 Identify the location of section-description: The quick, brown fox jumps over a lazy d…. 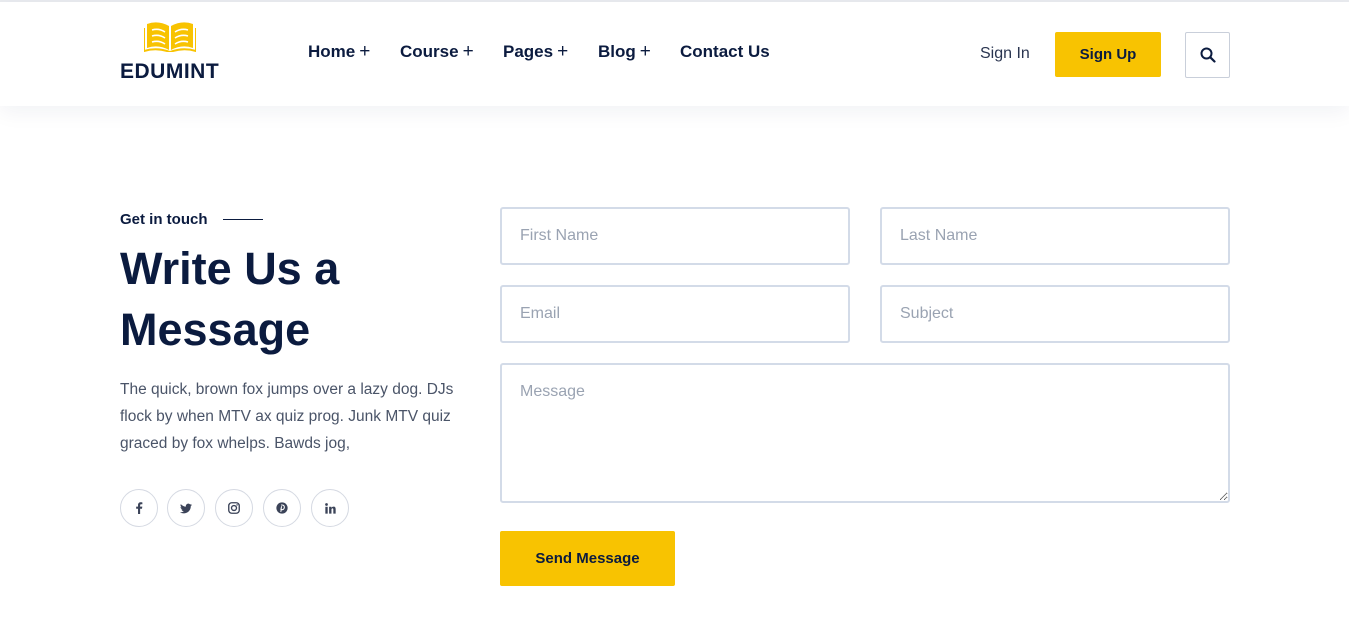
(287, 416).